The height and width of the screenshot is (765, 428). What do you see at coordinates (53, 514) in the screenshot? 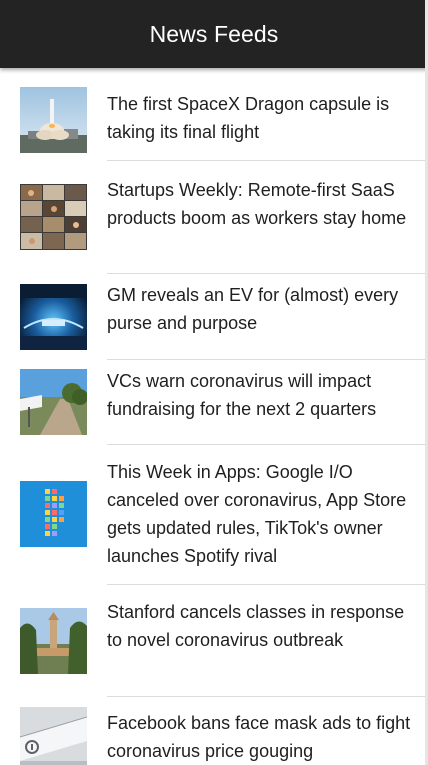
I see `colorful-app-blocks-thumbnail` at bounding box center [53, 514].